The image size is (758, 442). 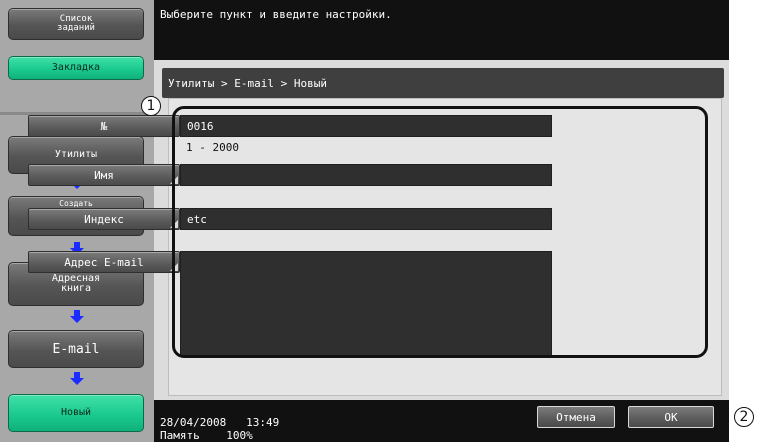 I want to click on name-label: Имя, so click(x=104, y=175).